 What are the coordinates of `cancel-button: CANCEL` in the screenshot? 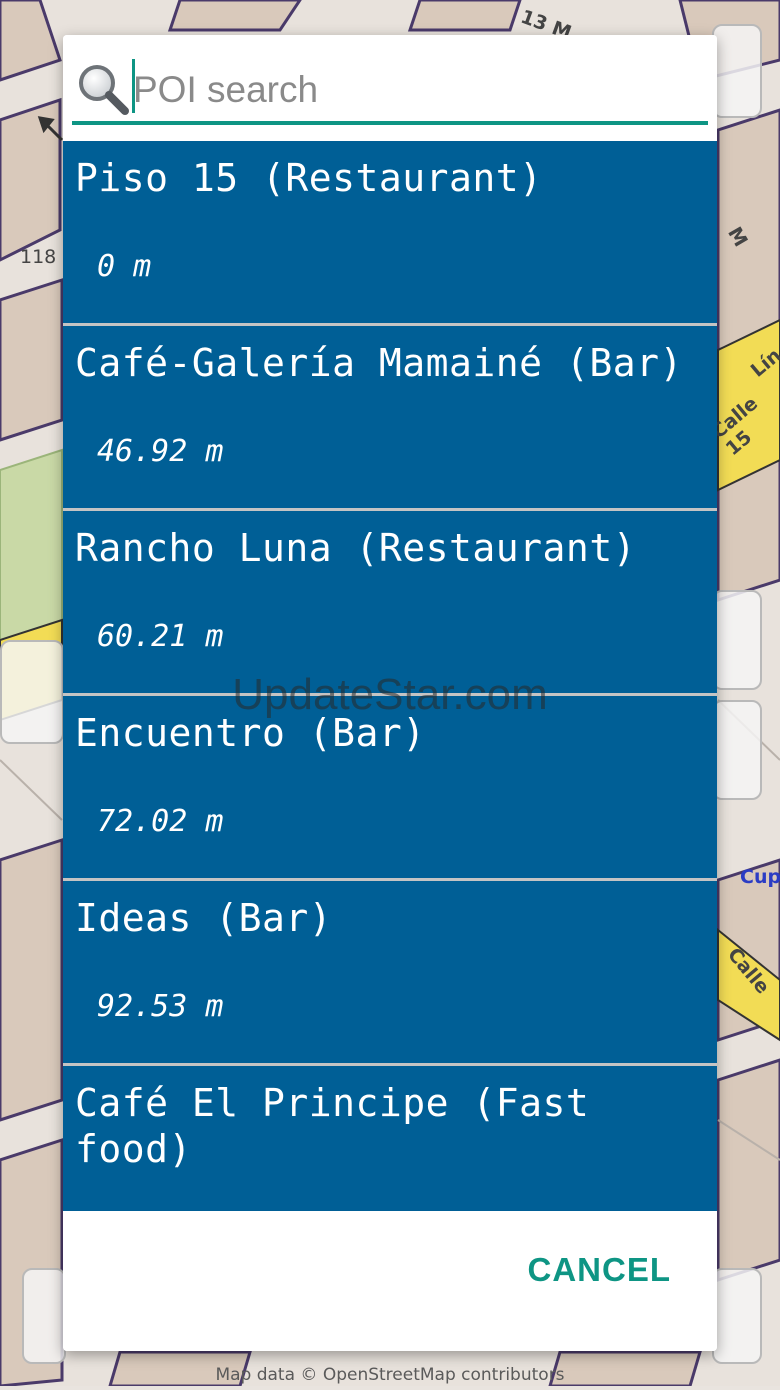 It's located at (600, 1270).